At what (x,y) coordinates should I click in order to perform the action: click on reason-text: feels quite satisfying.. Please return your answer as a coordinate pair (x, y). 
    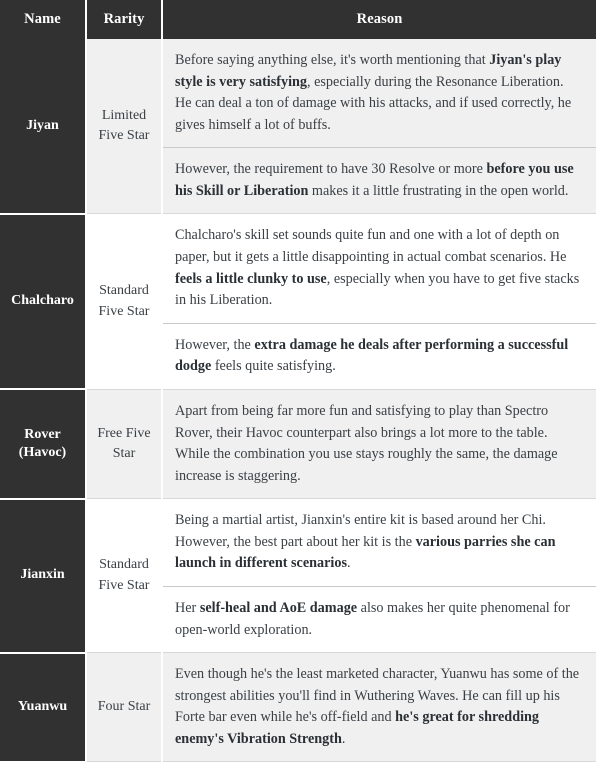
    Looking at the image, I should click on (273, 366).